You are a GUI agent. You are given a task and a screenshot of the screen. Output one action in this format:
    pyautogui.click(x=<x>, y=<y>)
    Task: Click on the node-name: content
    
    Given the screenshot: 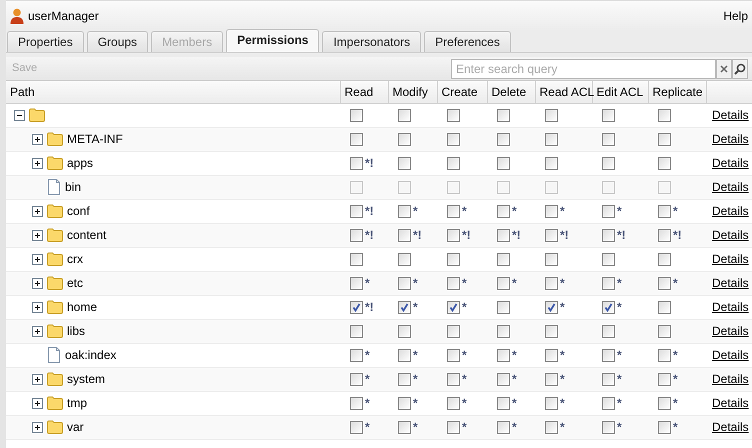 What is the action you would take?
    pyautogui.click(x=86, y=235)
    